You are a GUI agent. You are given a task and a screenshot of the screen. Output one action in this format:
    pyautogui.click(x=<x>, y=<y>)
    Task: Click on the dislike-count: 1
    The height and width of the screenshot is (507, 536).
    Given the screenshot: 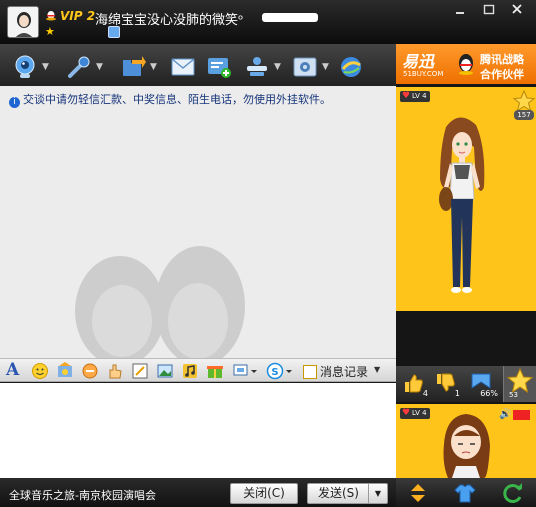 What is the action you would take?
    pyautogui.click(x=457, y=393)
    